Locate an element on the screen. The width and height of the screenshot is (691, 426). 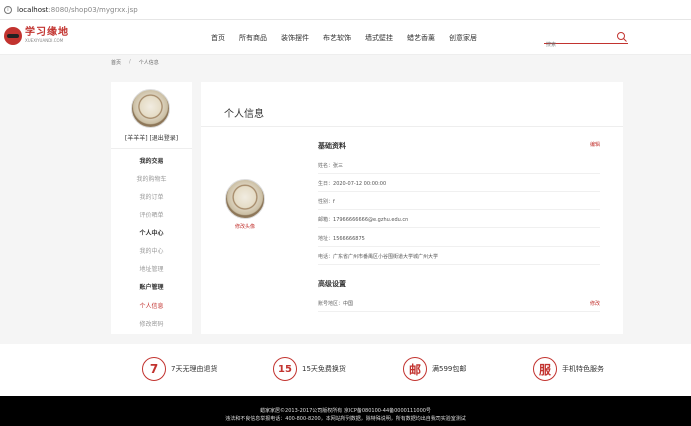
search-input is located at coordinates (579, 45).